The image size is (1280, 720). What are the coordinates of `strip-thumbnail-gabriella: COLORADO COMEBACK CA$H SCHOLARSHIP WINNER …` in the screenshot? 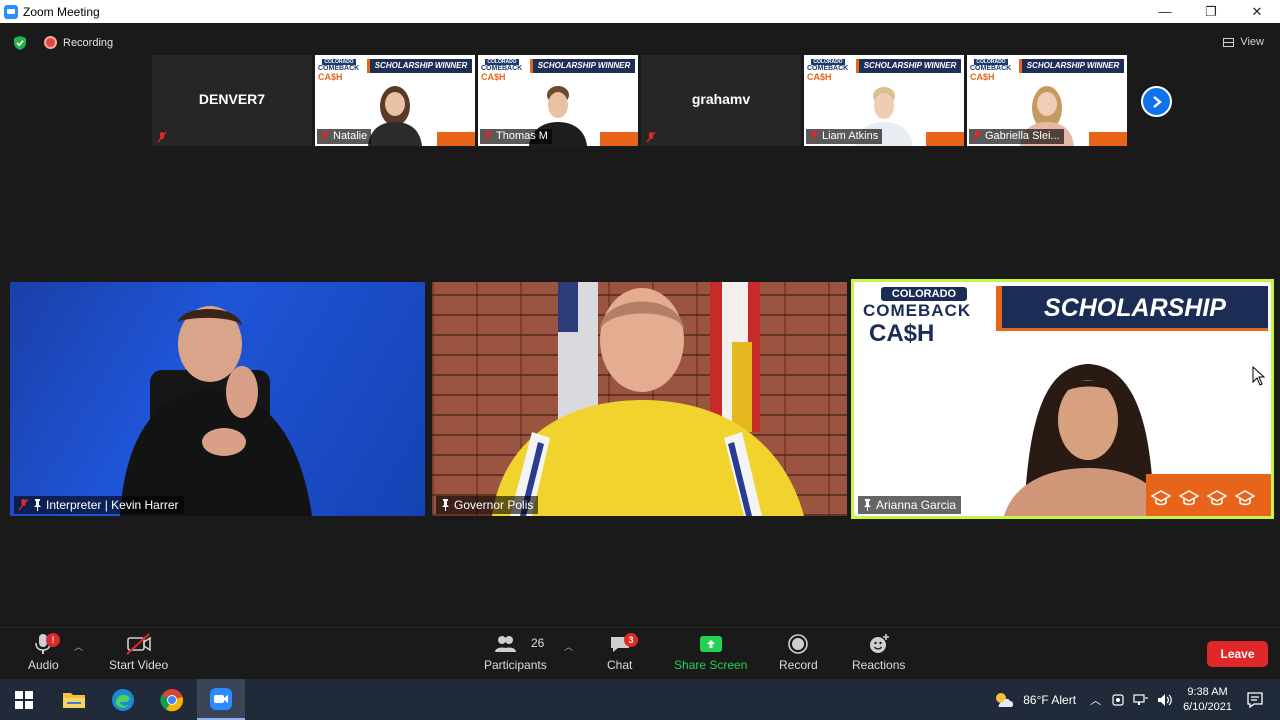 It's located at (1047, 100).